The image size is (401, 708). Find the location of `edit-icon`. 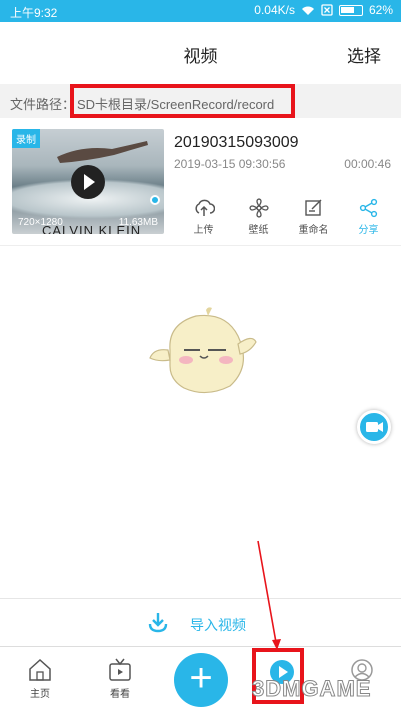

edit-icon is located at coordinates (312, 207).